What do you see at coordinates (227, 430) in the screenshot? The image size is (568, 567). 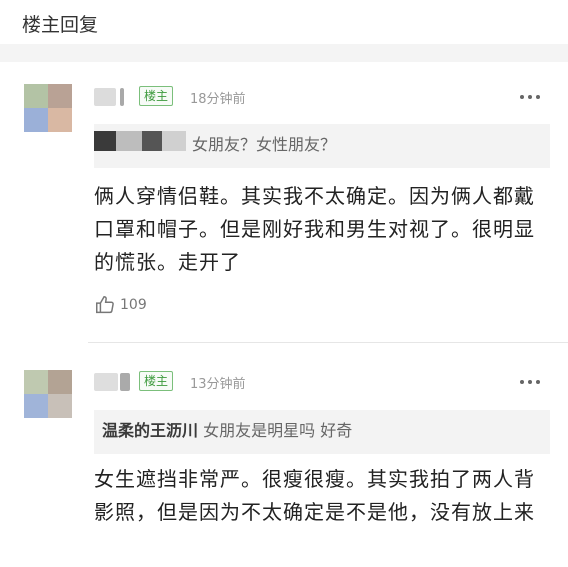 I see `quoted-message: 温柔的王沥川 女朋友是明星吗 好奇` at bounding box center [227, 430].